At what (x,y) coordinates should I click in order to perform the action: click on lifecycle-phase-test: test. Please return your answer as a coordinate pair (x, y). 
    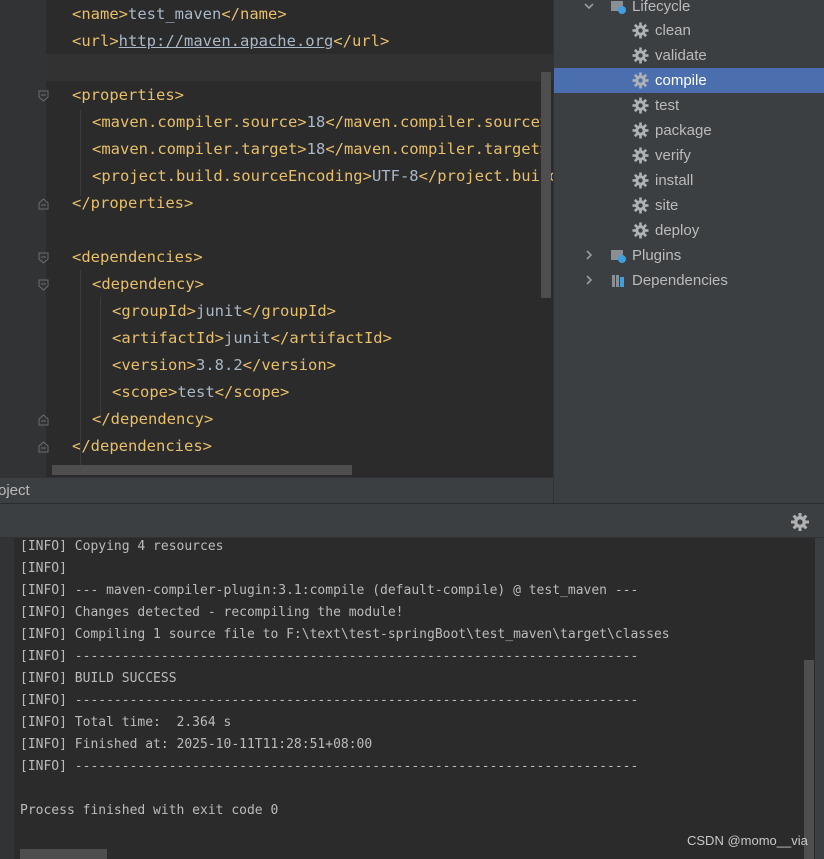
    Looking at the image, I should click on (689, 105).